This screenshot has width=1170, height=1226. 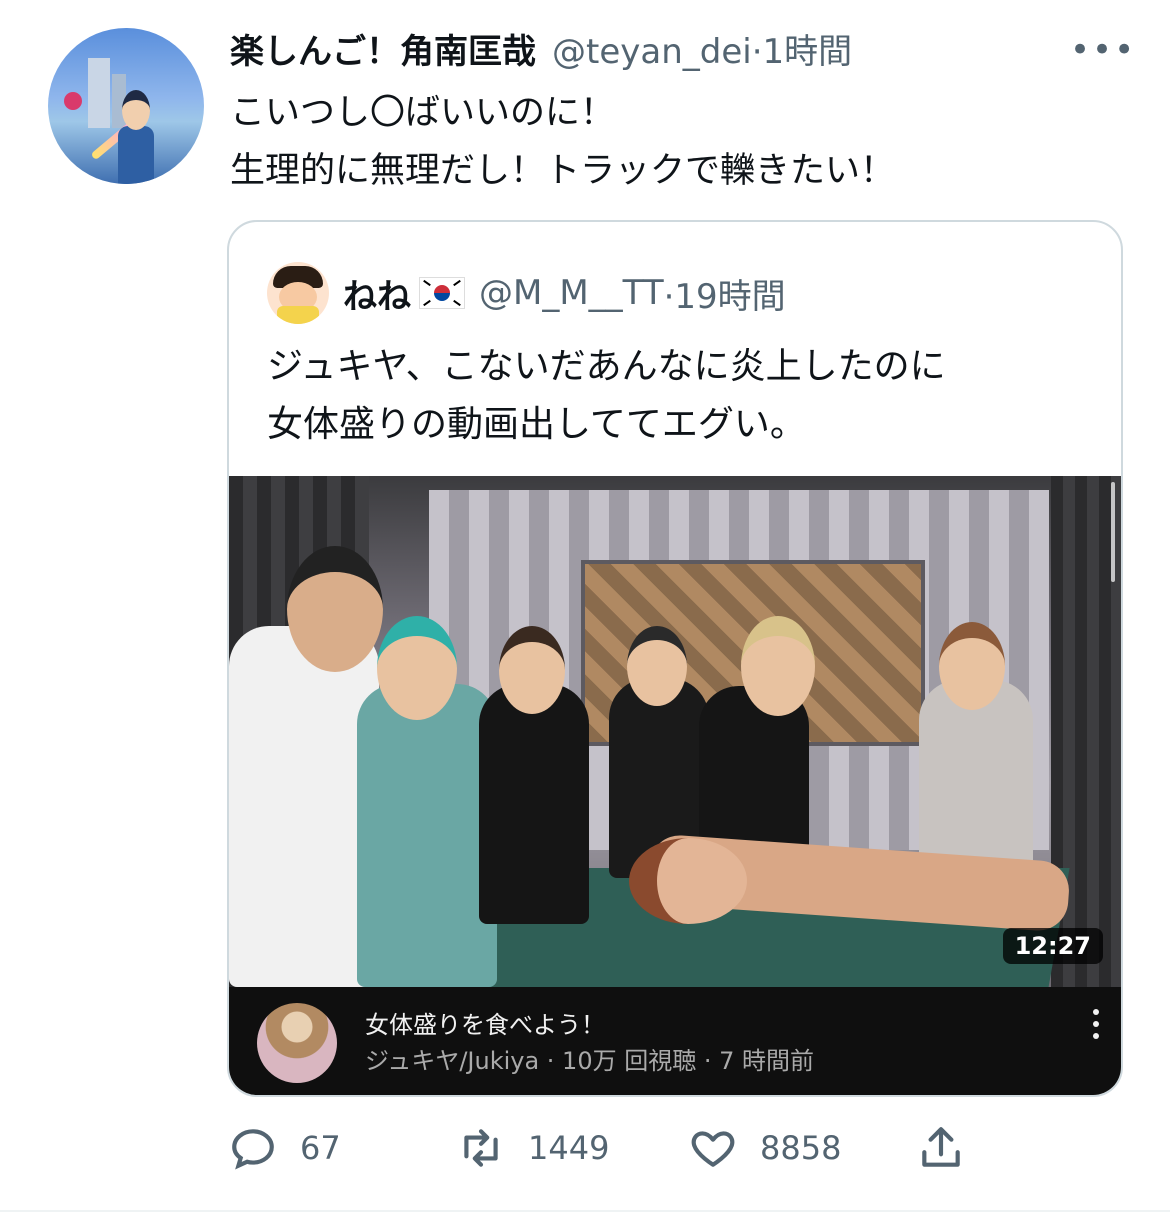 What do you see at coordinates (136, 155) in the screenshot?
I see `avatar-character-body` at bounding box center [136, 155].